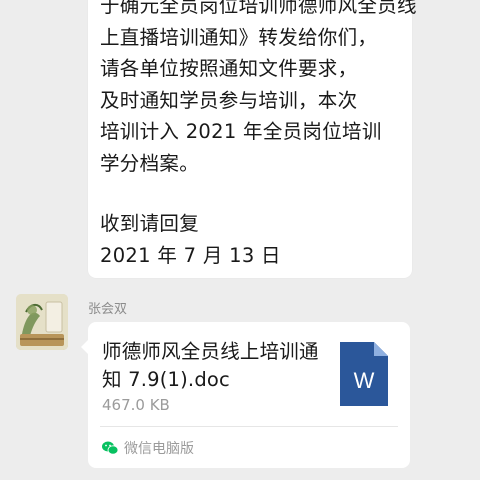 The height and width of the screenshot is (480, 480). I want to click on reply-line: 收到请回复, so click(150, 223).